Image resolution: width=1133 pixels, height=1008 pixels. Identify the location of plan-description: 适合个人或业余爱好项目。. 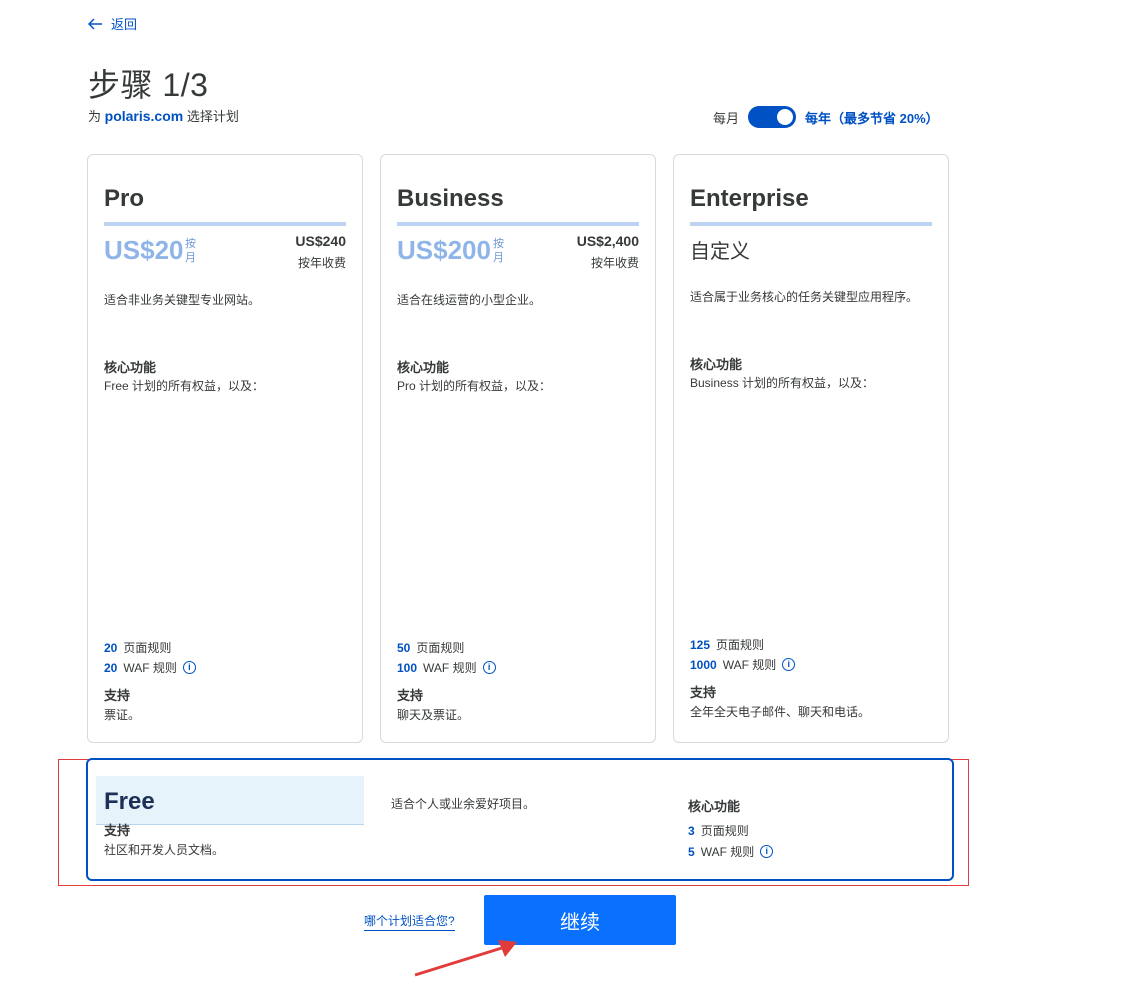
(463, 804).